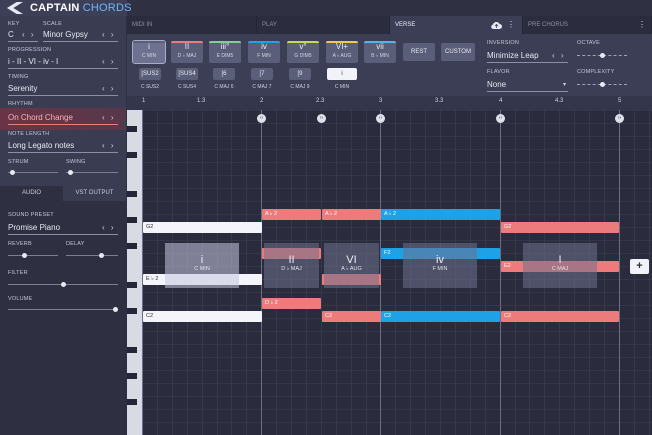 This screenshot has height=435, width=652. What do you see at coordinates (187, 52) in the screenshot?
I see `chord-button-II: II D ♭ MAJ` at bounding box center [187, 52].